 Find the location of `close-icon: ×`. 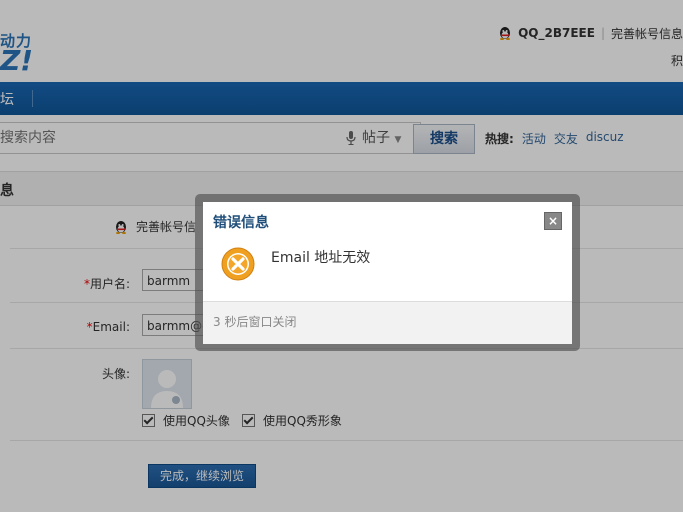

close-icon: × is located at coordinates (553, 221).